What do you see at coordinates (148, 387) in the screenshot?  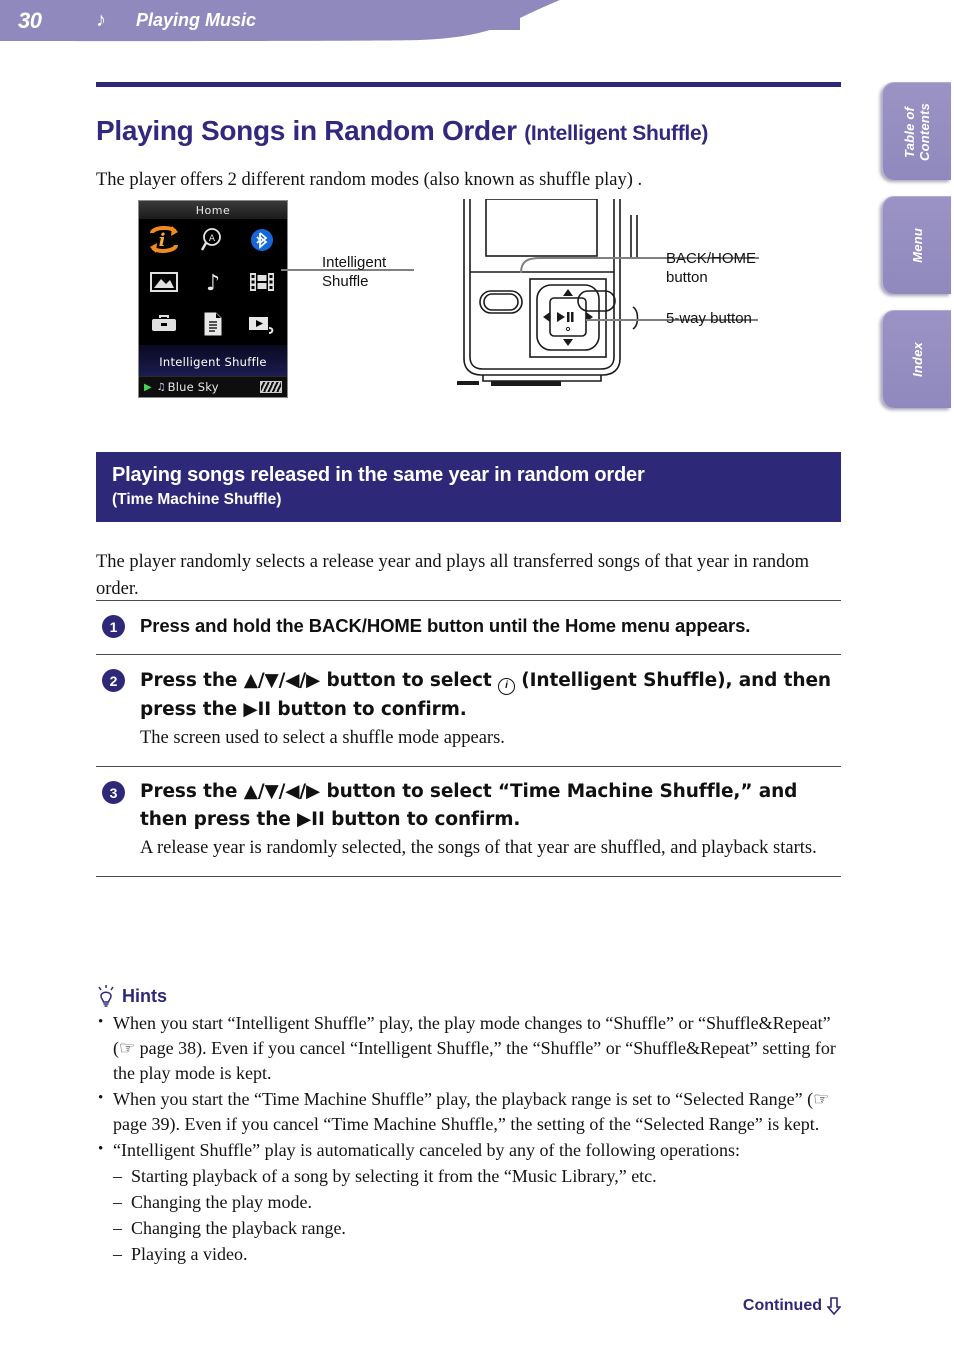 I see `play-indicator-icon: ▶` at bounding box center [148, 387].